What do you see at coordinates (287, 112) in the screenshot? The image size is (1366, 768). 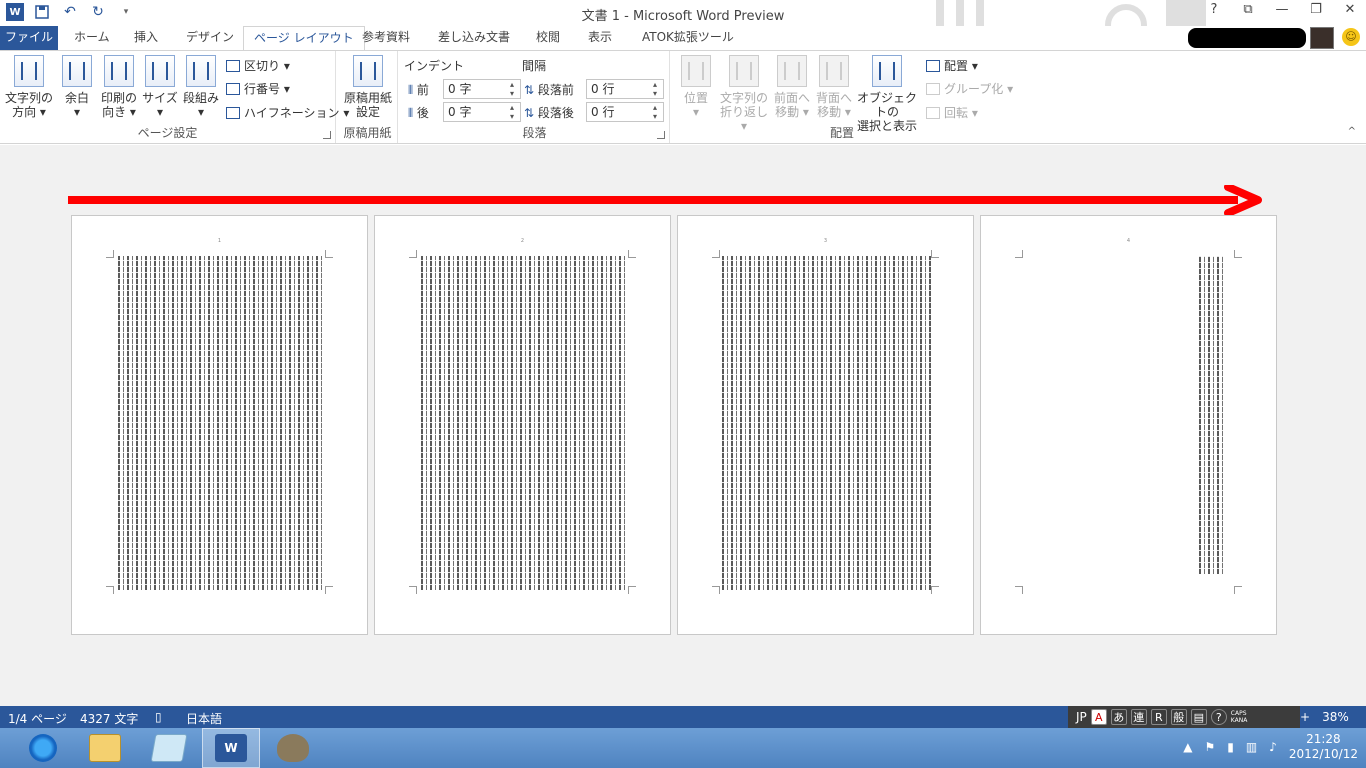 I see `hyphenation-button: ハイフネーション ▾` at bounding box center [287, 112].